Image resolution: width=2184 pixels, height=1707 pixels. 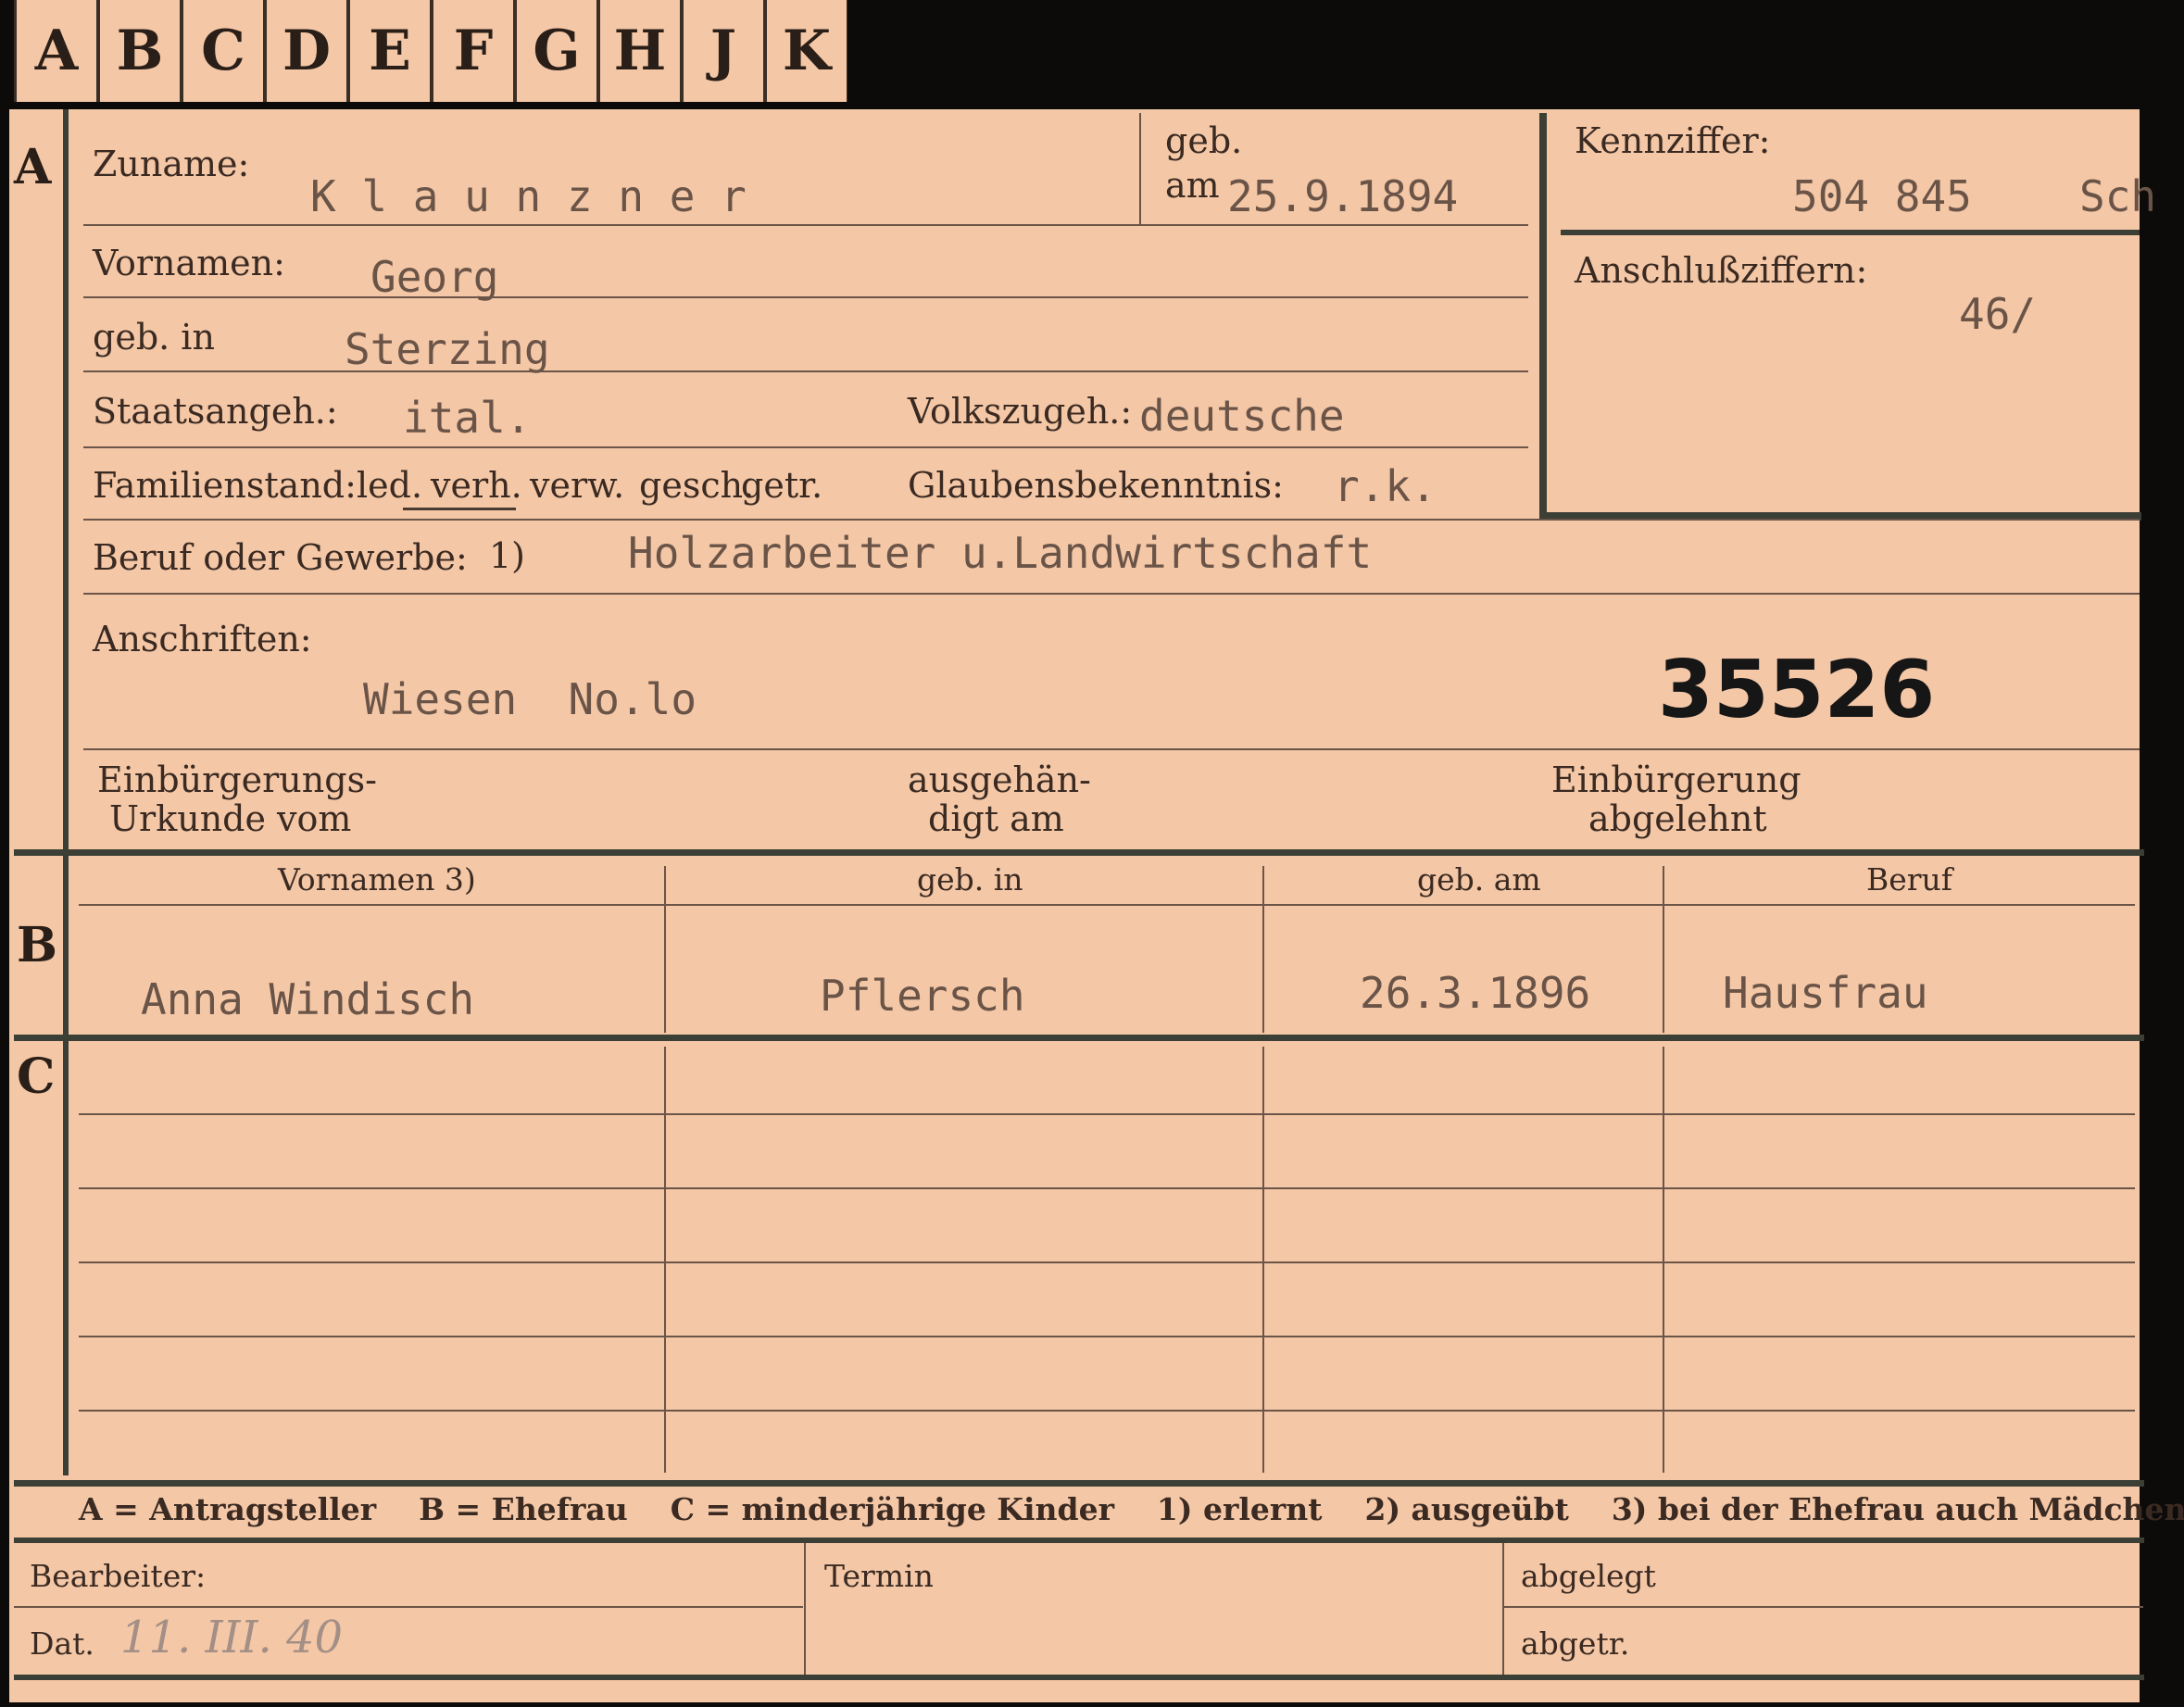 What do you see at coordinates (202, 639) in the screenshot?
I see `anschriften-label: Anschriften:` at bounding box center [202, 639].